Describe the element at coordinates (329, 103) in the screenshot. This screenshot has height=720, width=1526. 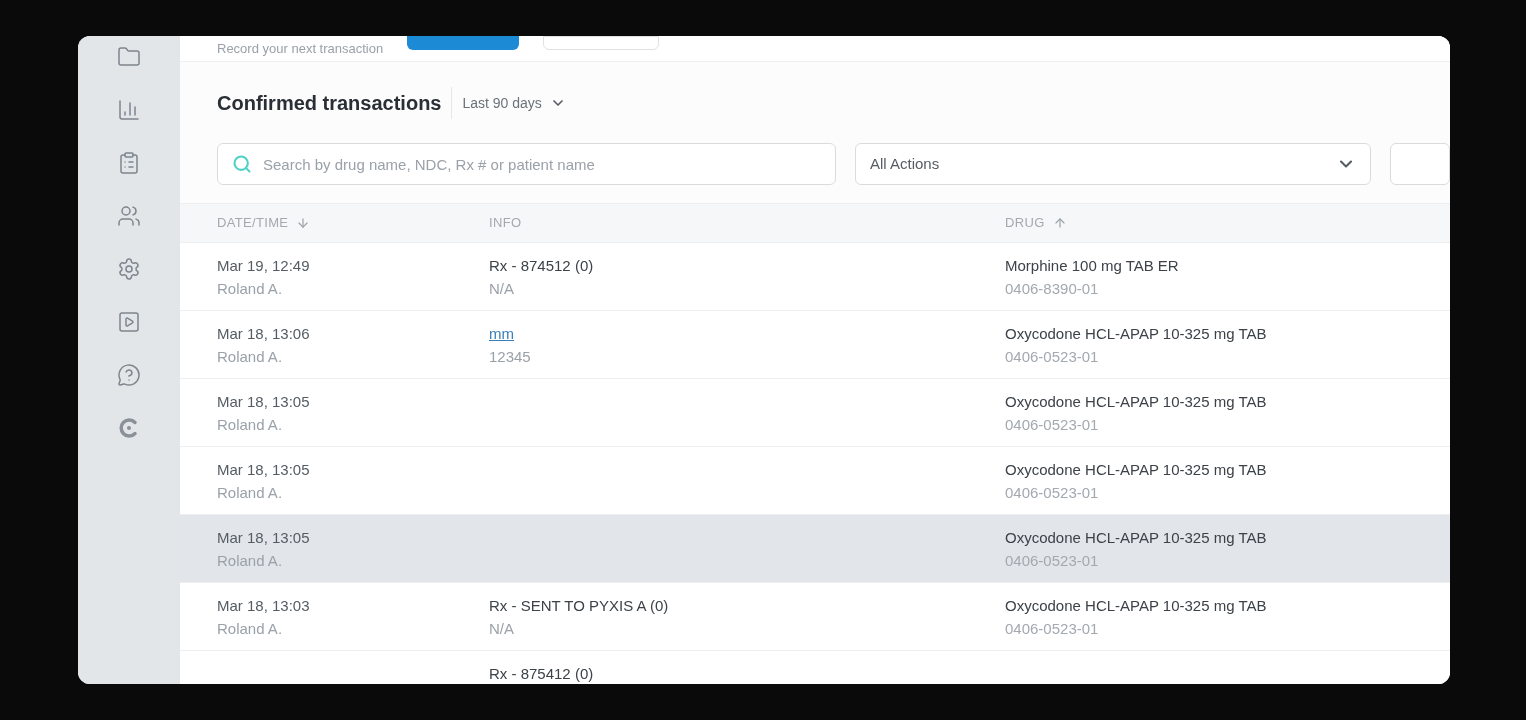
I see `section-title: Confirmed transactions` at that location.